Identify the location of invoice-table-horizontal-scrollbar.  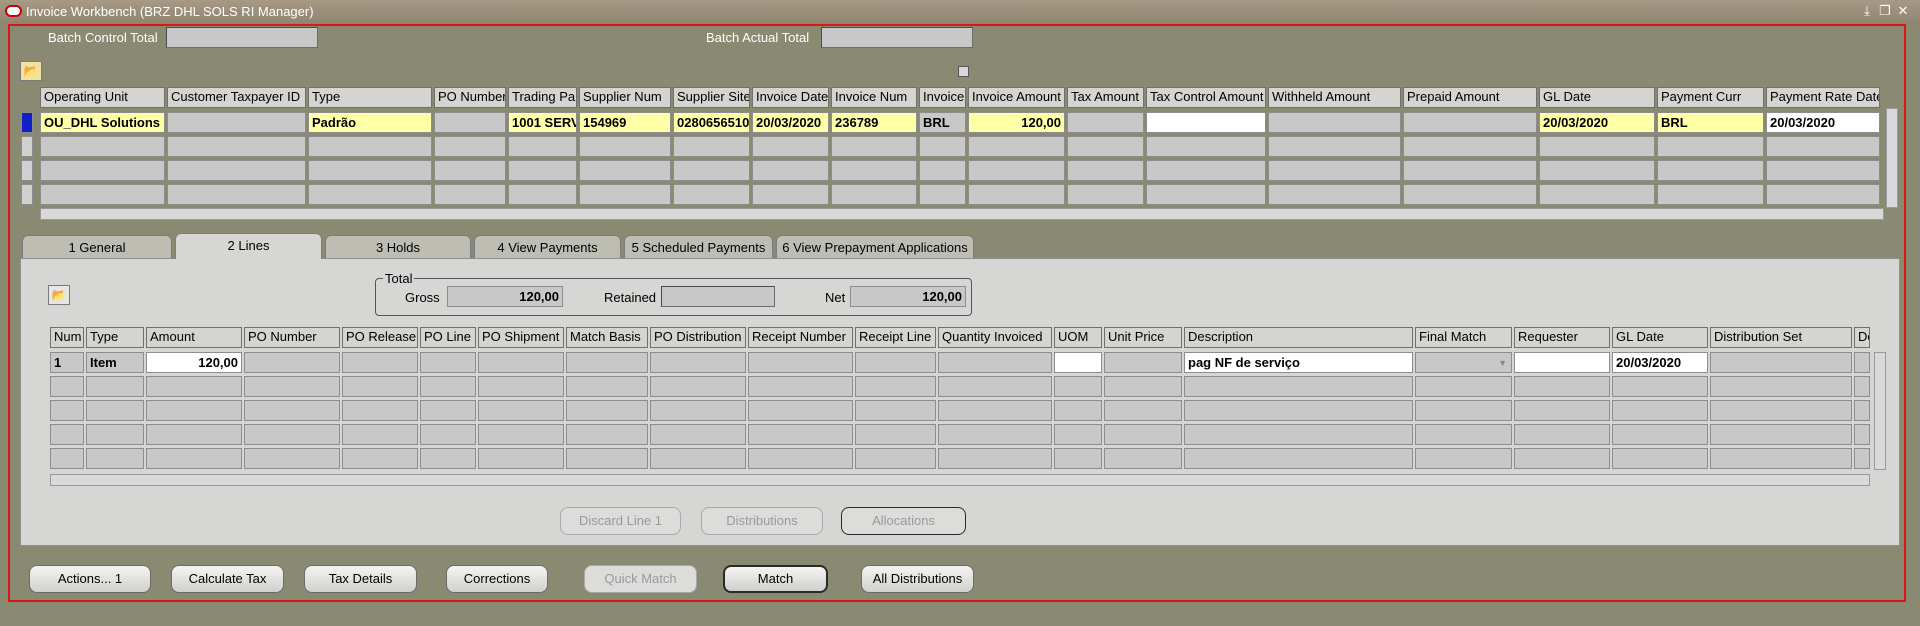
(962, 214).